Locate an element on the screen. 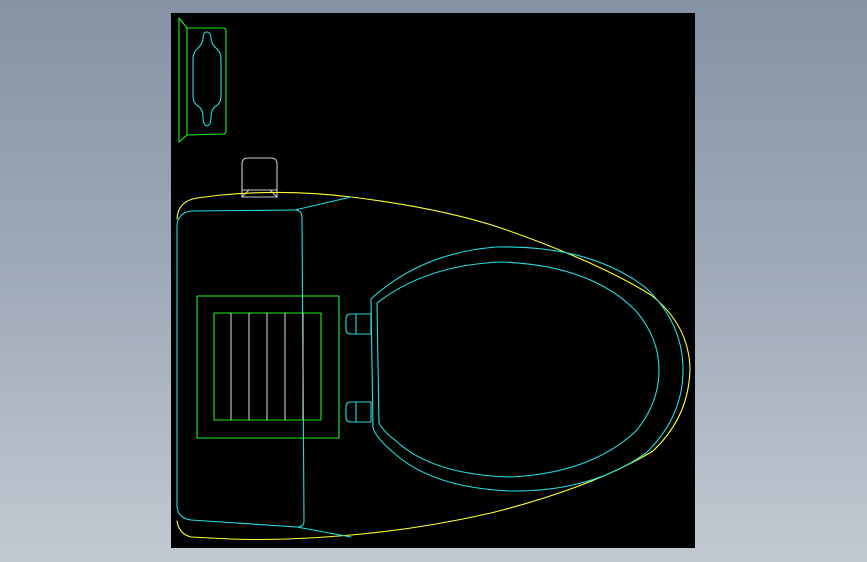 The height and width of the screenshot is (562, 867). paper-holder is located at coordinates (202, 80).